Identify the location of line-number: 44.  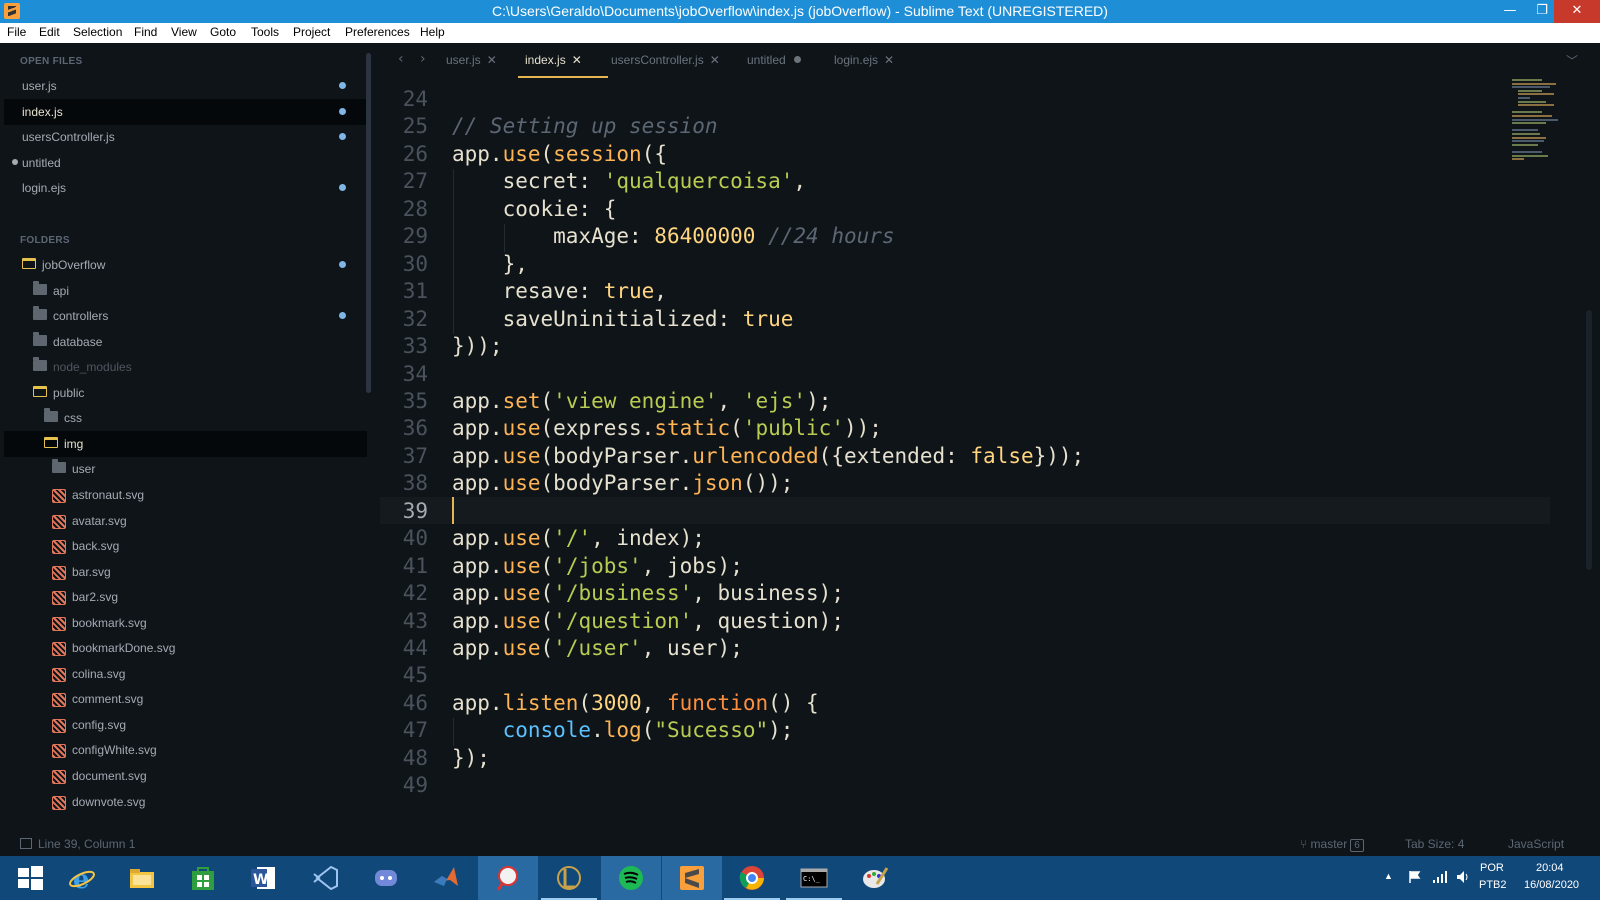
(404, 648).